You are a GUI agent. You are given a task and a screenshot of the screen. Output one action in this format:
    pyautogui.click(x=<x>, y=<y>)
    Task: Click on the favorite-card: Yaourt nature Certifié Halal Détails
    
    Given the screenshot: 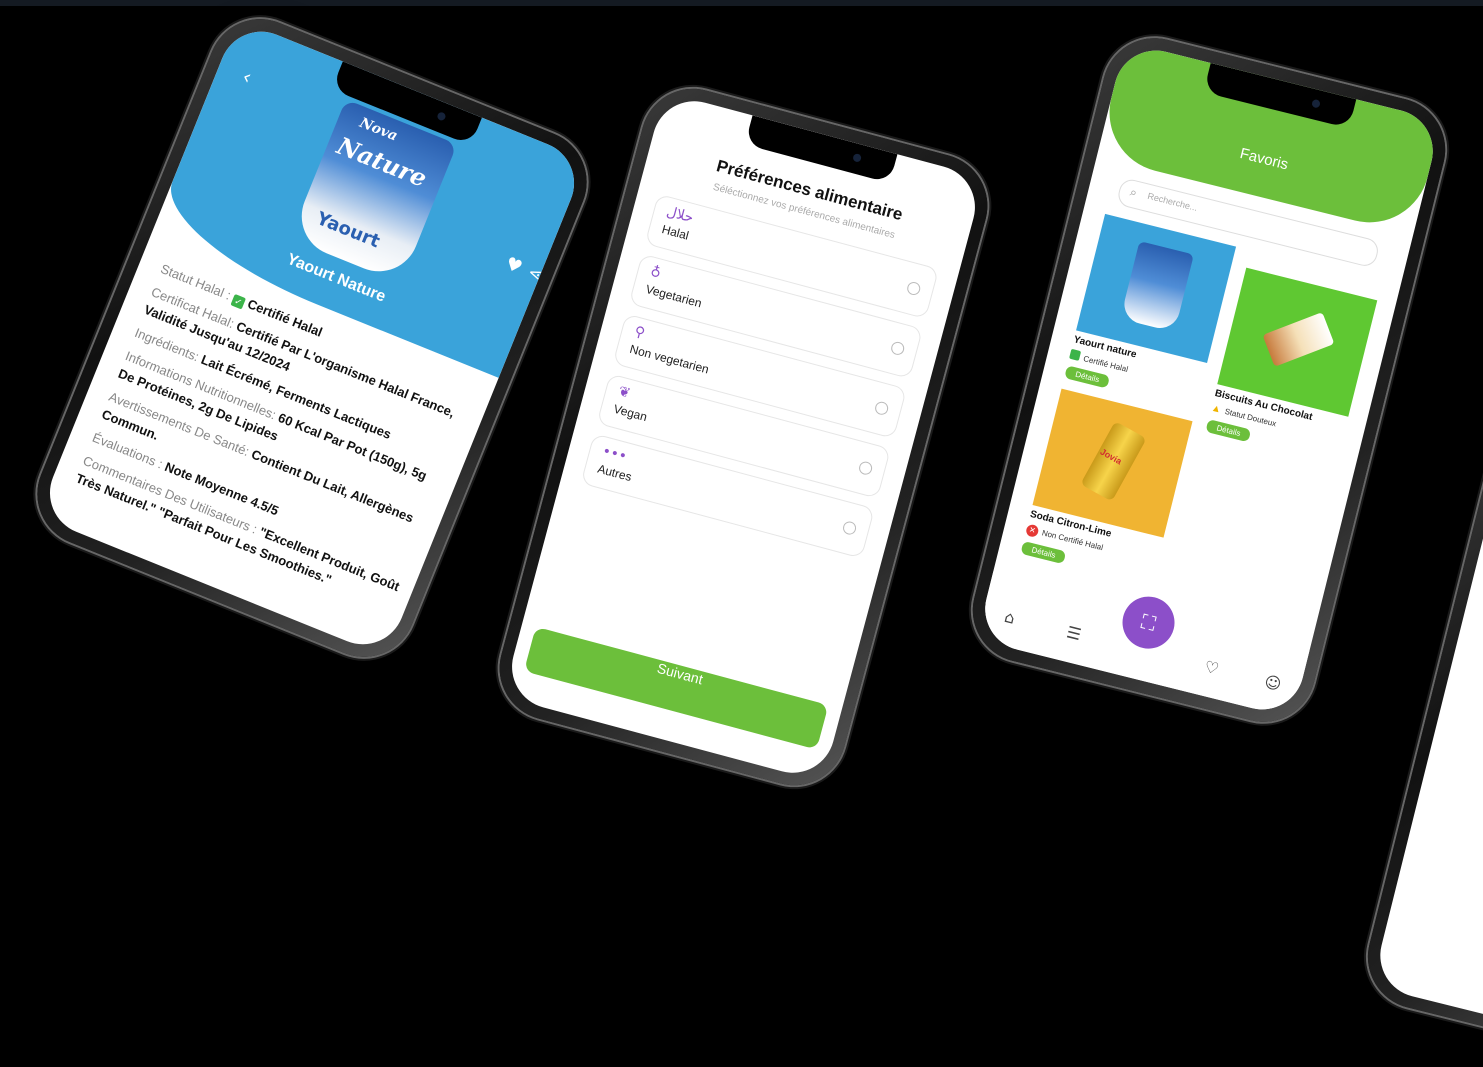 What is the action you would take?
    pyautogui.click(x=1150, y=312)
    